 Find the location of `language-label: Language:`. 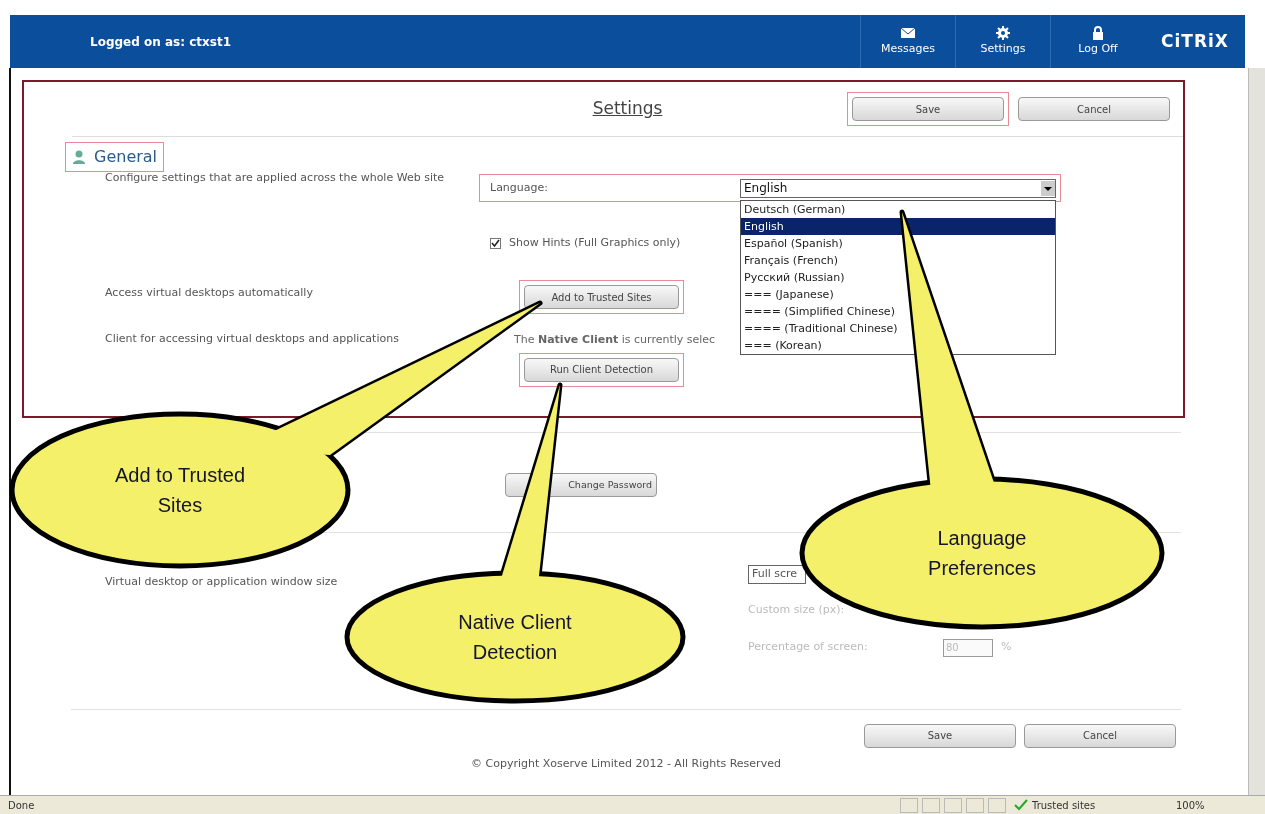

language-label: Language: is located at coordinates (519, 187).